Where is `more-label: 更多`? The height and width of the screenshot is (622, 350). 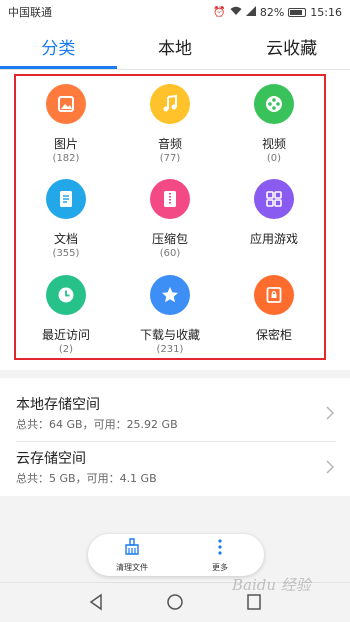 more-label: 更多 is located at coordinates (220, 567).